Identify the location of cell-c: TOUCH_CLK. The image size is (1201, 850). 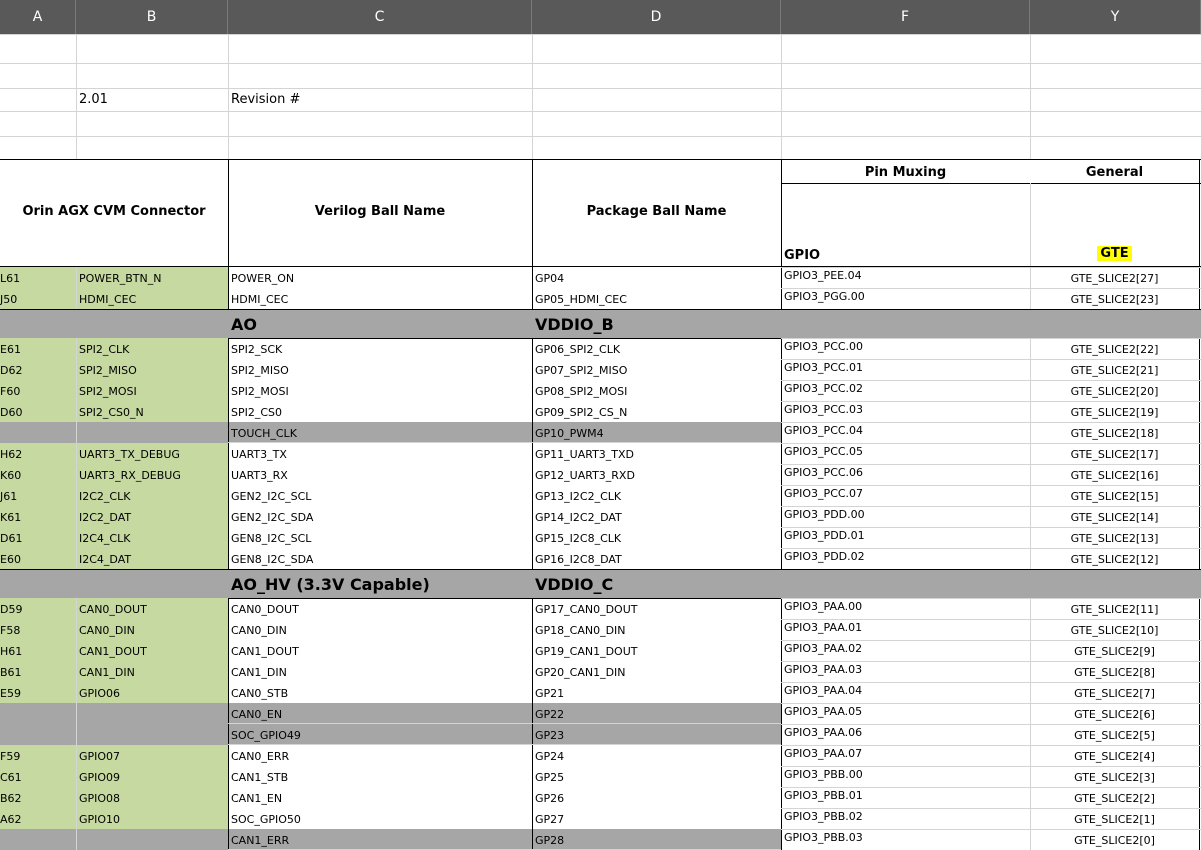
(381, 434).